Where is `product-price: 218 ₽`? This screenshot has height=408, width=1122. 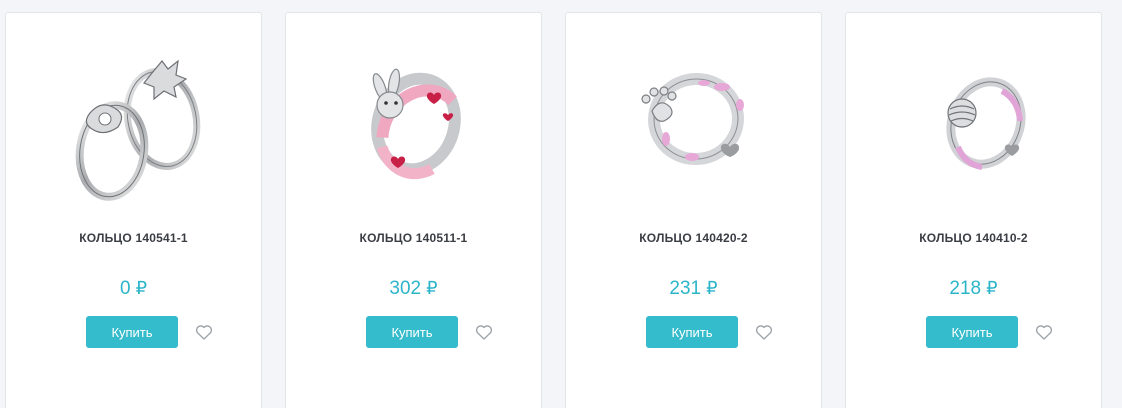 product-price: 218 ₽ is located at coordinates (973, 289).